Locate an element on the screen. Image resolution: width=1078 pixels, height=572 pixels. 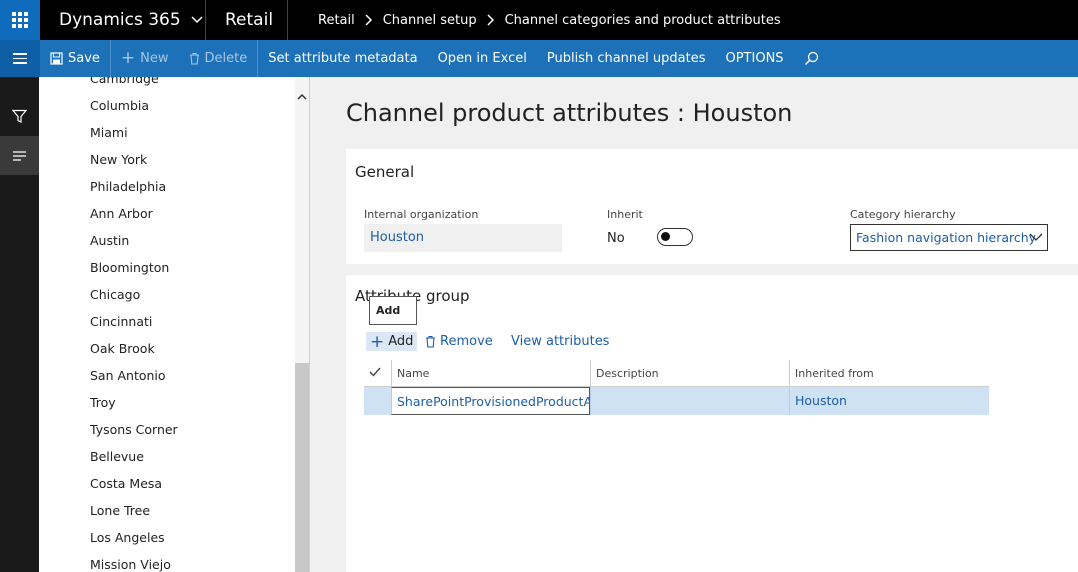
list-item: Lone Tree is located at coordinates (120, 510).